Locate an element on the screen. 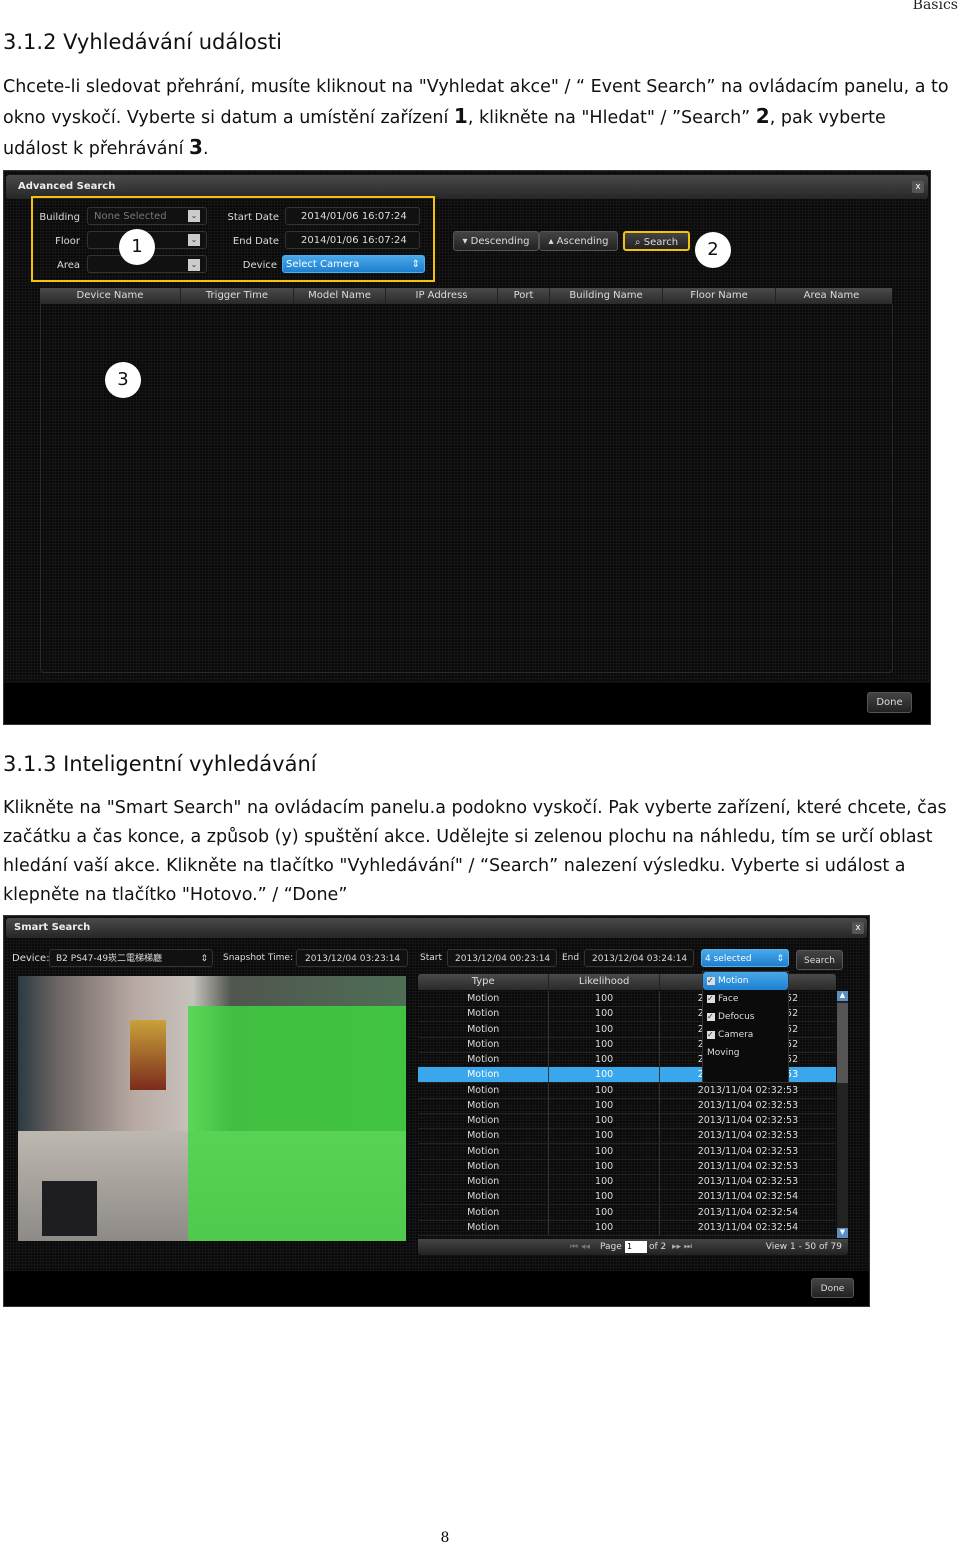 The width and height of the screenshot is (960, 1545). event-type-select: 4 selected ⇕ is located at coordinates (745, 958).